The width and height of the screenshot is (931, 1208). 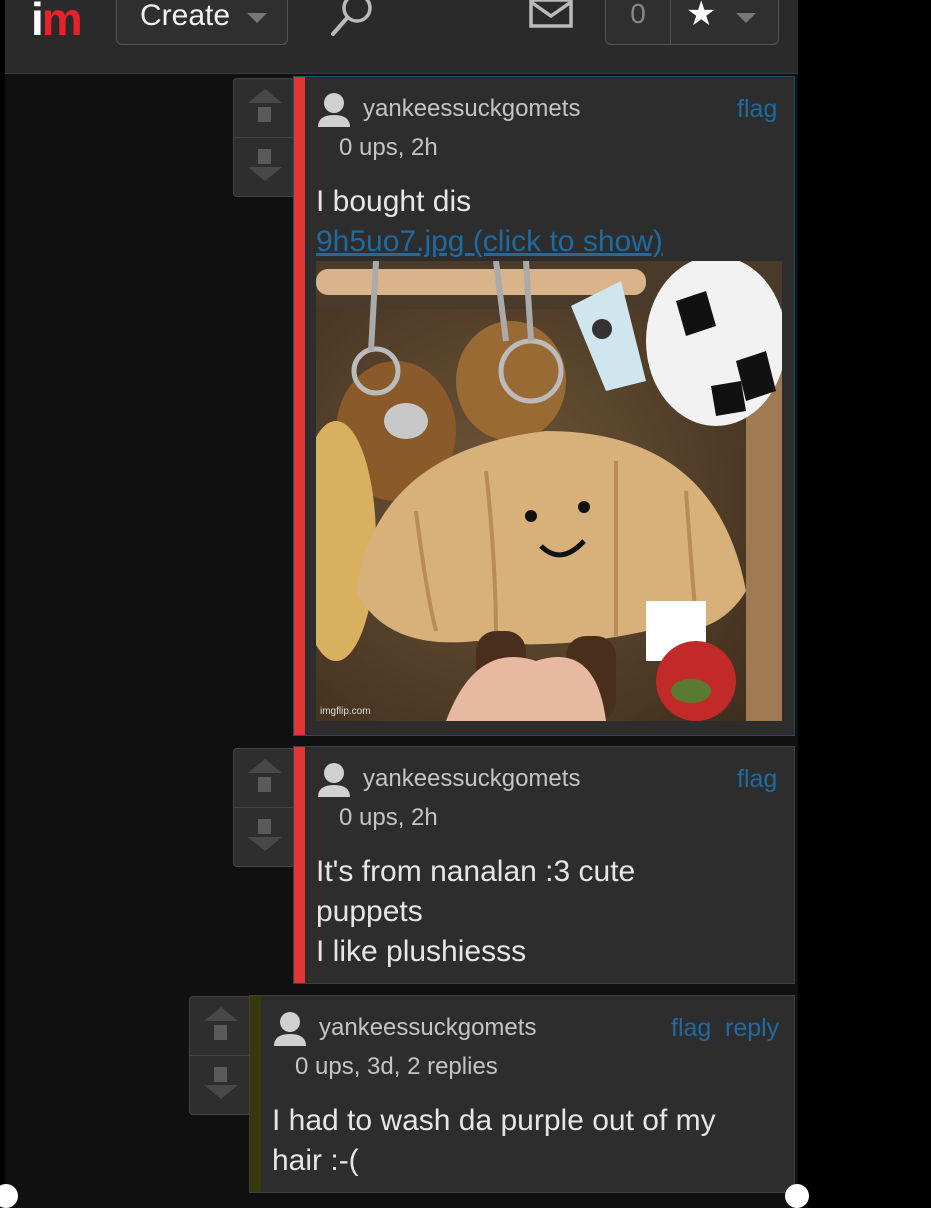 I want to click on comment-text-line: I had to wash da purple out of my, so click(x=494, y=1120).